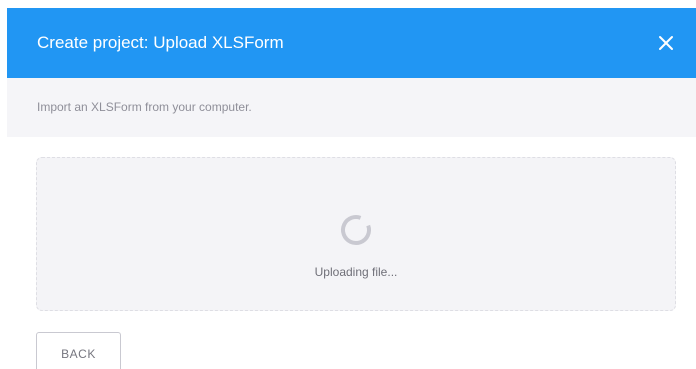  What do you see at coordinates (160, 42) in the screenshot?
I see `modal-title: Create project: Upload XLSForm` at bounding box center [160, 42].